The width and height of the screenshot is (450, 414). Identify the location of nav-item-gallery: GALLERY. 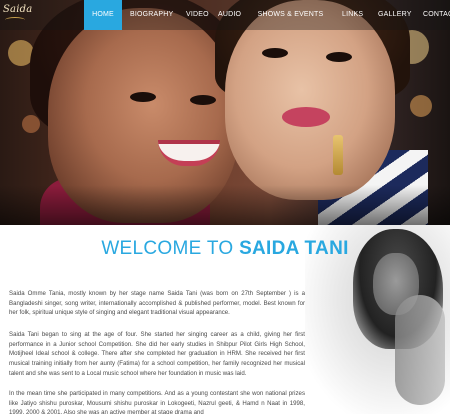
(392, 15).